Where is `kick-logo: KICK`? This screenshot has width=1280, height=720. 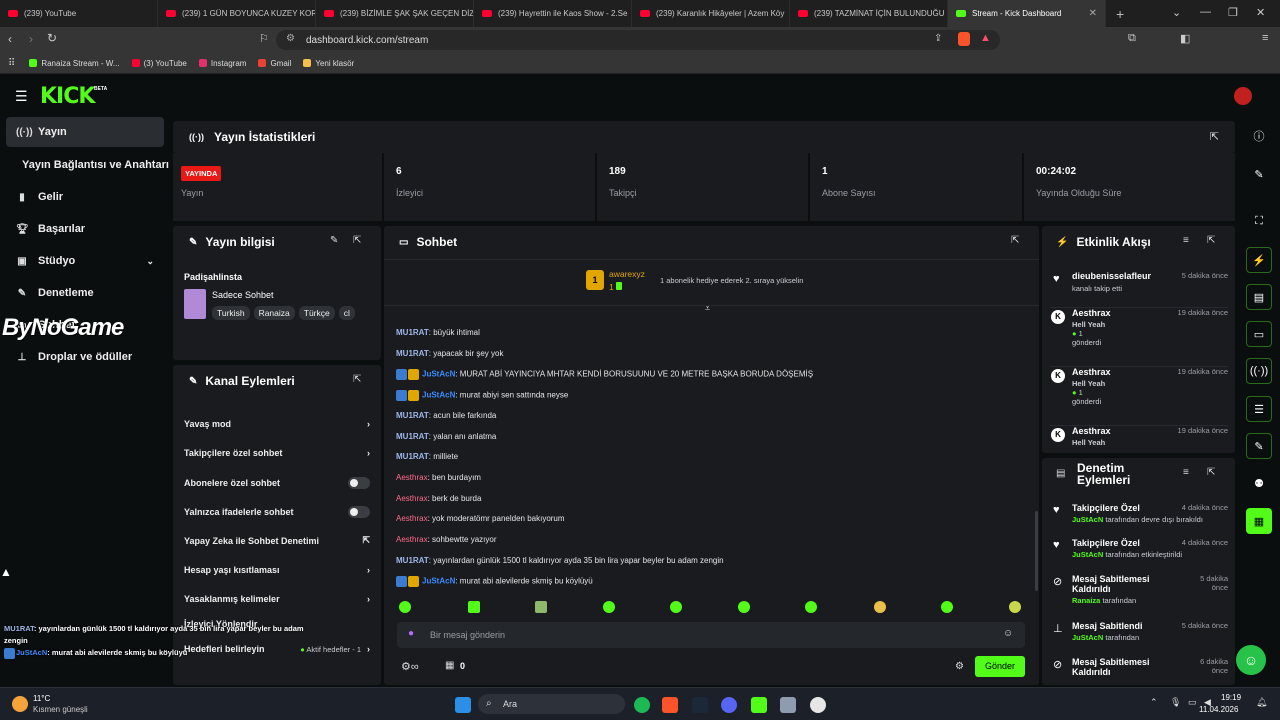 kick-logo: KICK is located at coordinates (67, 96).